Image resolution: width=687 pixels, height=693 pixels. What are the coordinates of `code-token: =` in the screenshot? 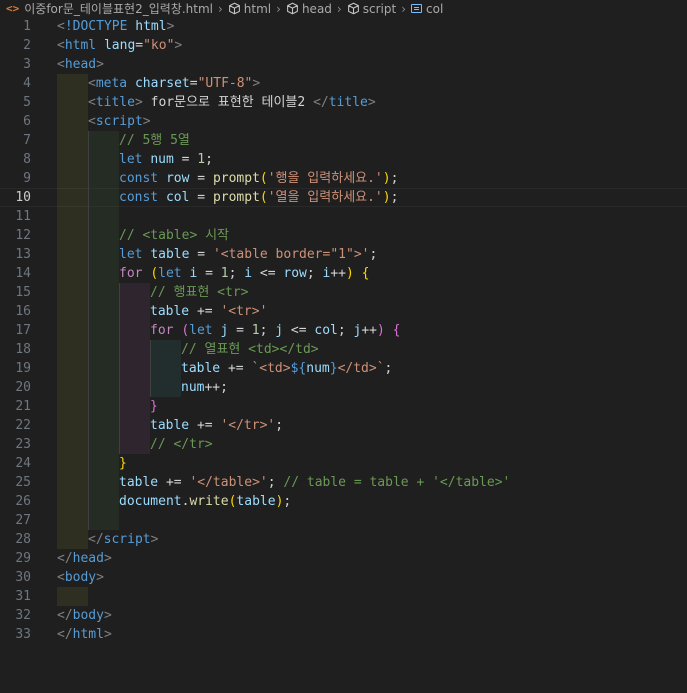 It's located at (201, 197).